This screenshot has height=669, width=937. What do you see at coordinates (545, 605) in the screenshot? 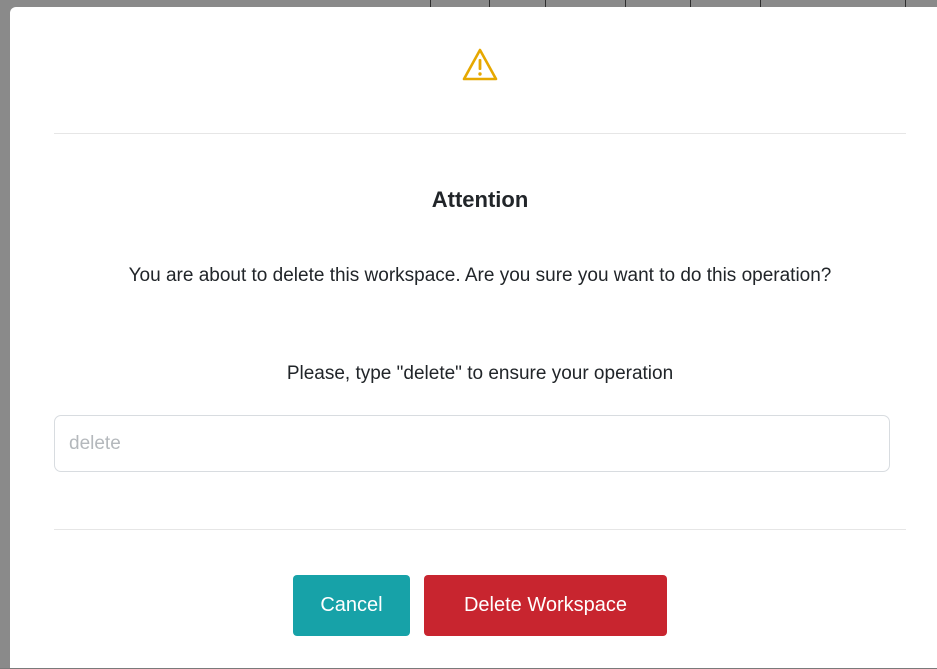
I see `delete-workspace-button: Delete Workspace` at bounding box center [545, 605].